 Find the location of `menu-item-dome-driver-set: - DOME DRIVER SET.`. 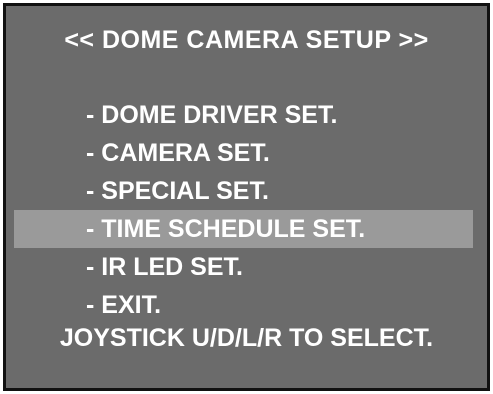

menu-item-dome-driver-set: - DOME DRIVER SET. is located at coordinates (246, 115).